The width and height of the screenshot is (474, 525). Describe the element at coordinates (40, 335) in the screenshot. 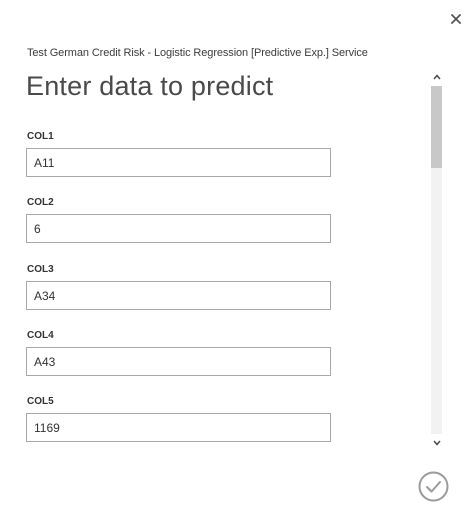

I see `field-label-col4: COL4` at that location.